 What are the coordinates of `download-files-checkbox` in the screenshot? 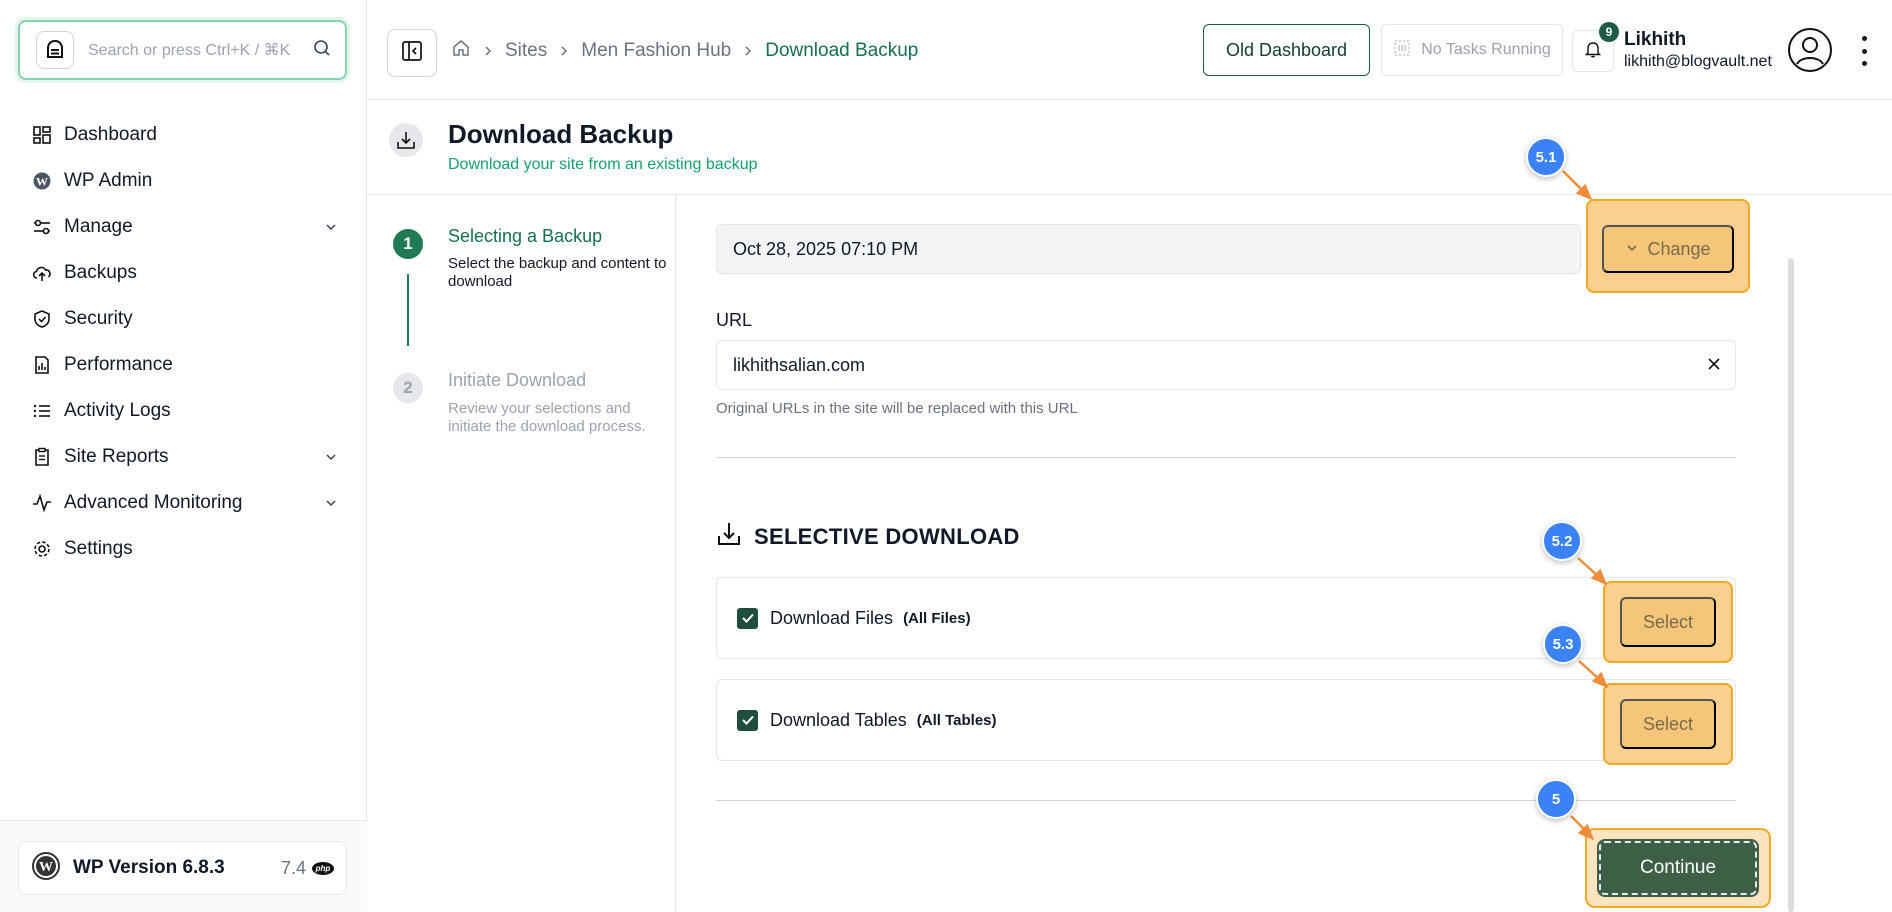 It's located at (747, 618).